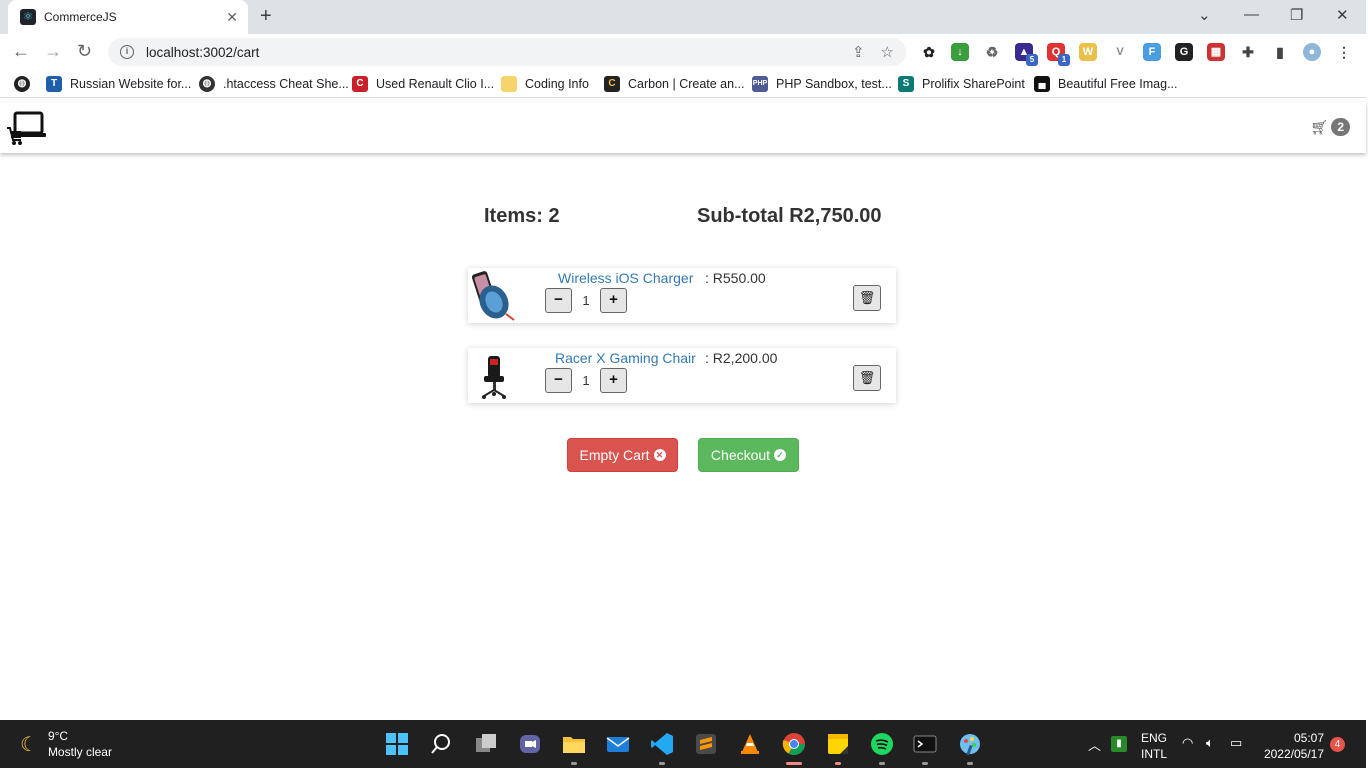  What do you see at coordinates (522, 216) in the screenshot?
I see `items-count: Items: 2` at bounding box center [522, 216].